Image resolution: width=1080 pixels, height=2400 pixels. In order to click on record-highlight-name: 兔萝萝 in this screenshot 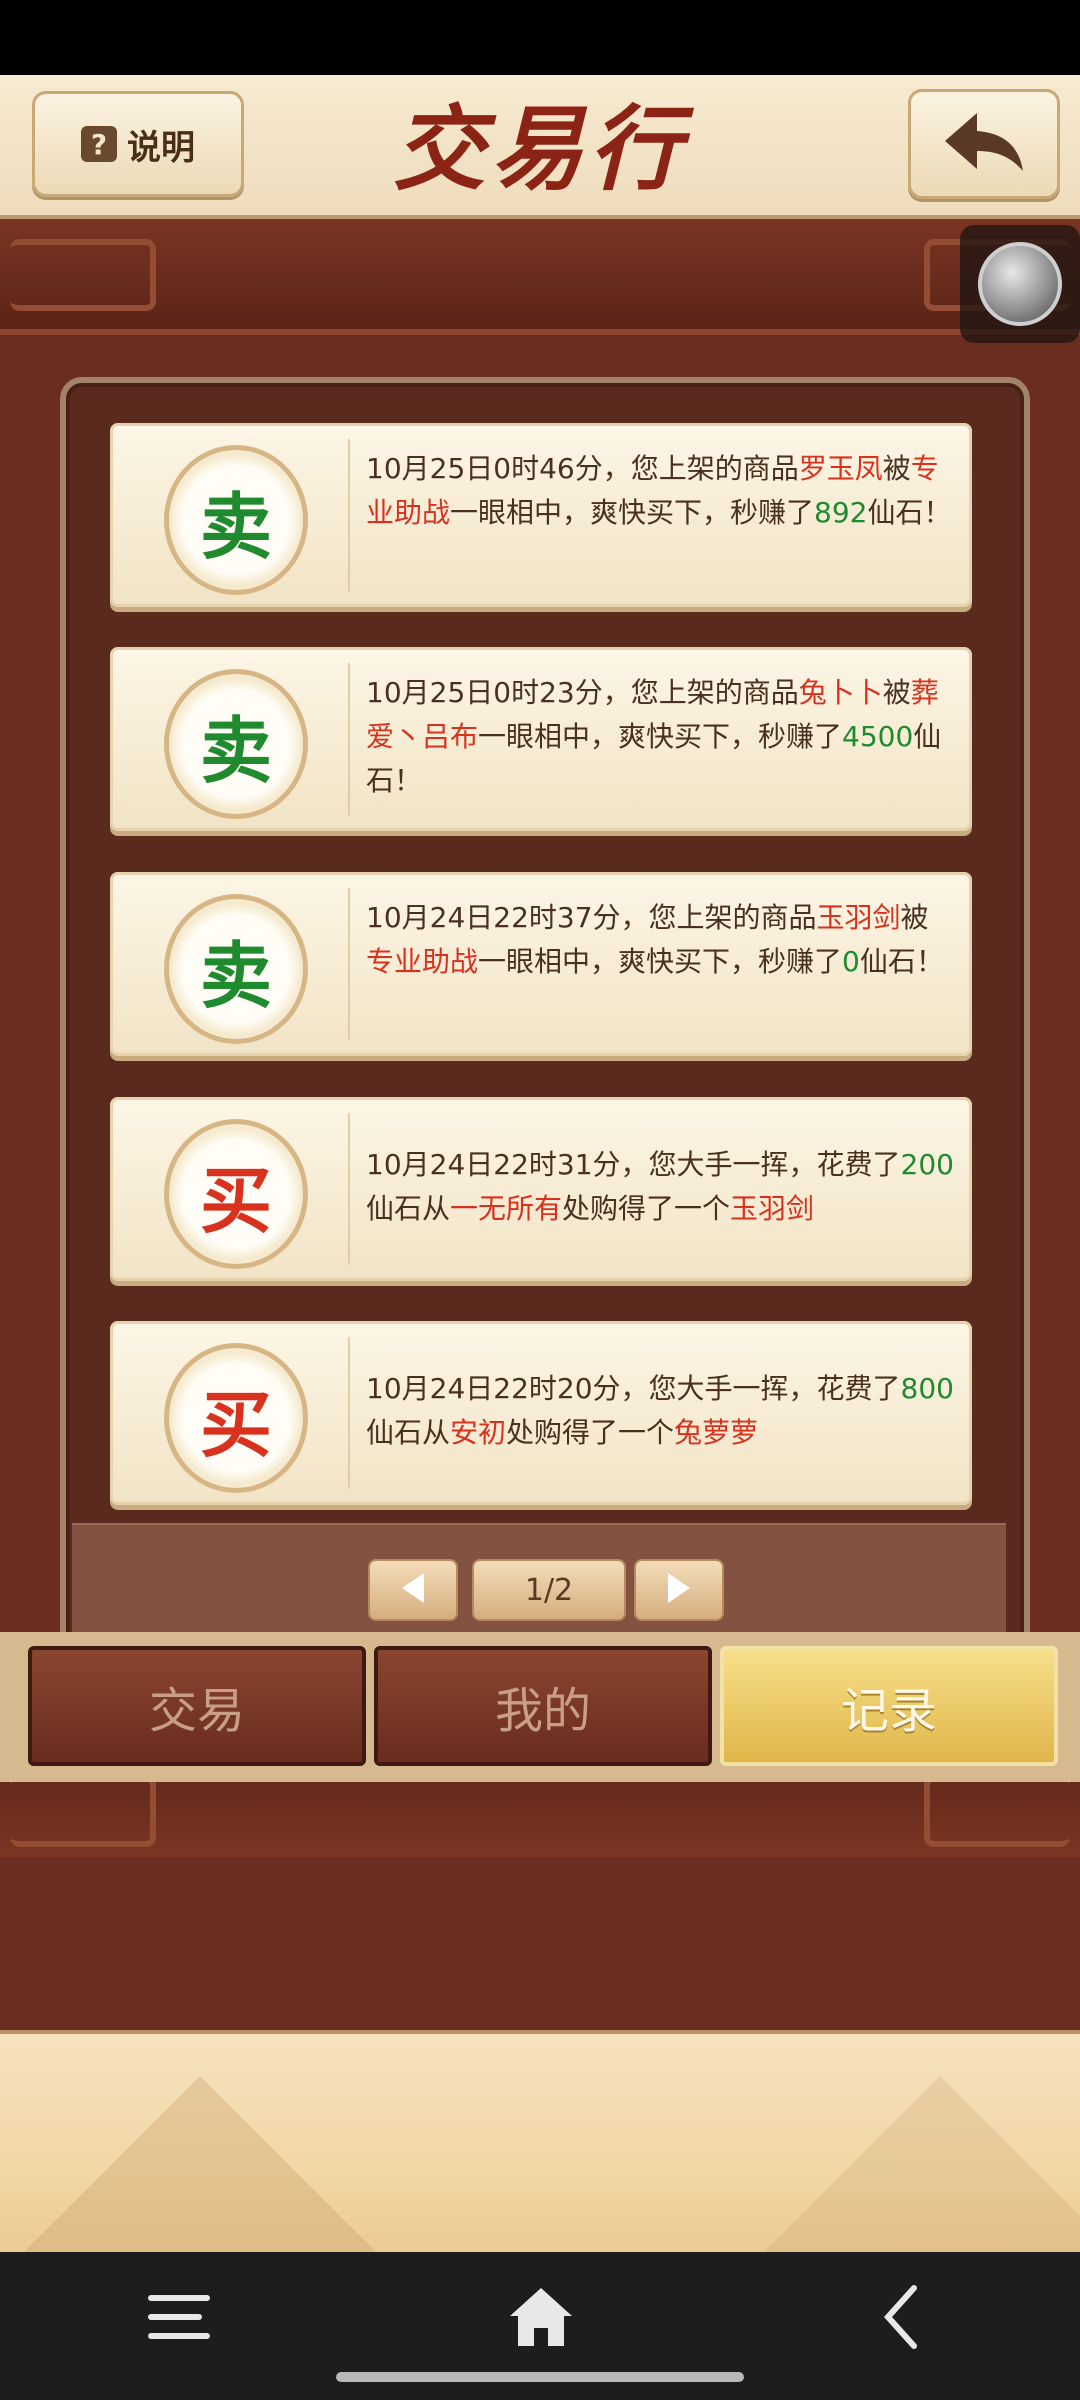, I will do `click(716, 1432)`.